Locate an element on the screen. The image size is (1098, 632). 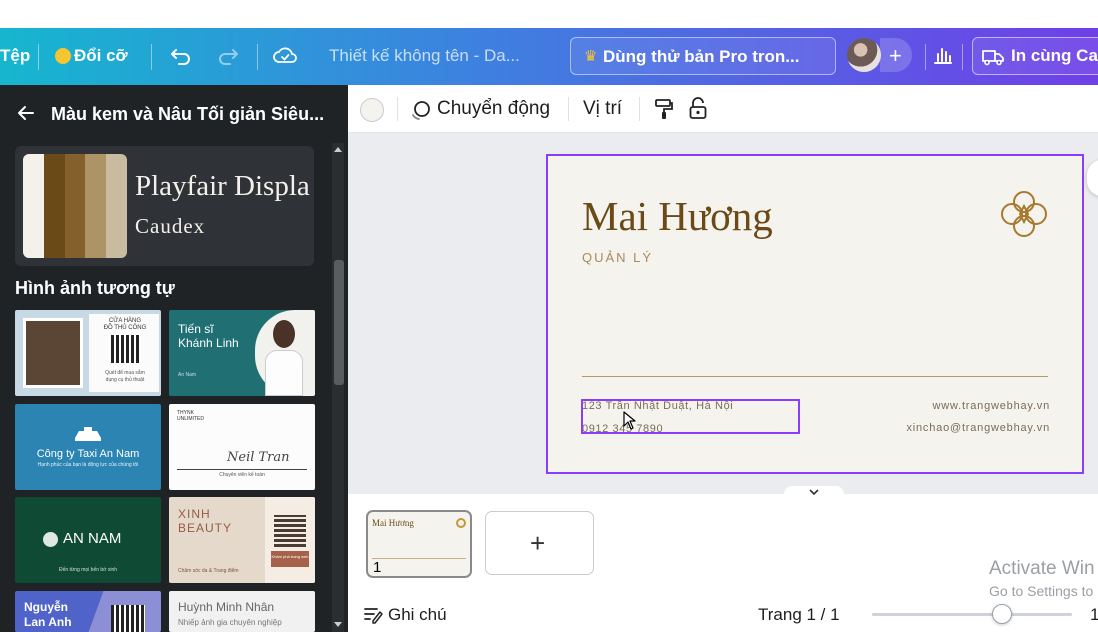
file-menu: Tệp is located at coordinates (15, 56).